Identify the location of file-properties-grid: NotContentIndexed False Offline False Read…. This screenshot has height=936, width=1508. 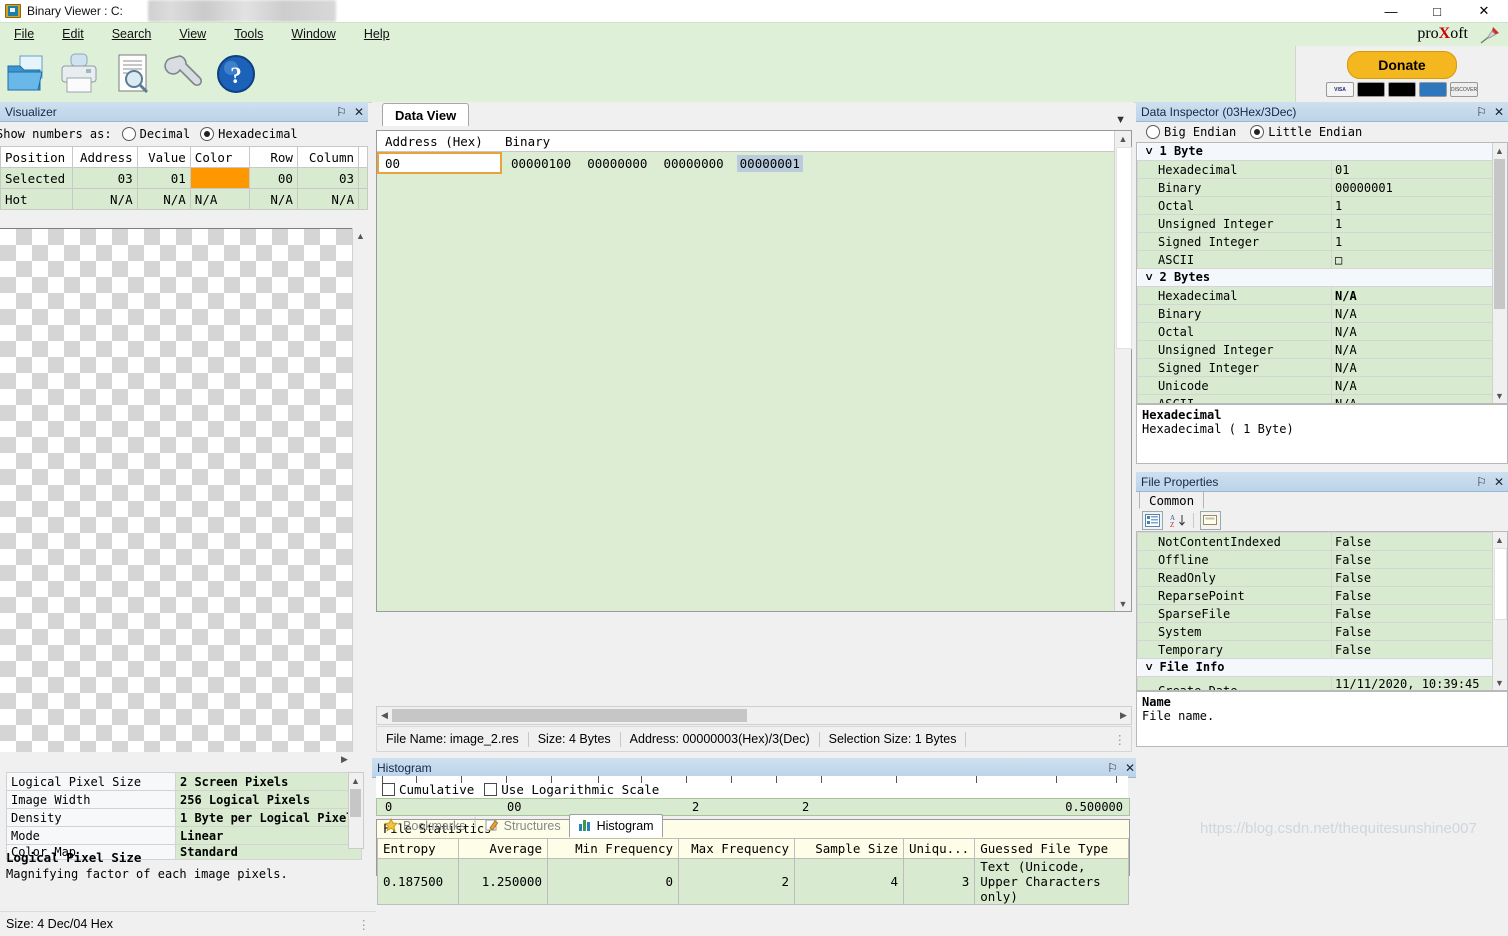
(1322, 611).